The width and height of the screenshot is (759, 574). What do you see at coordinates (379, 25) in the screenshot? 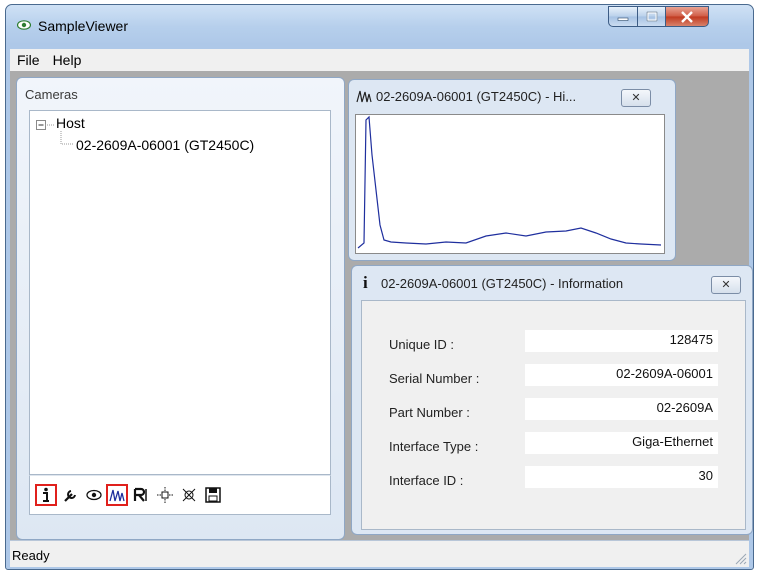
I see `title-bar: SampleViewer` at bounding box center [379, 25].